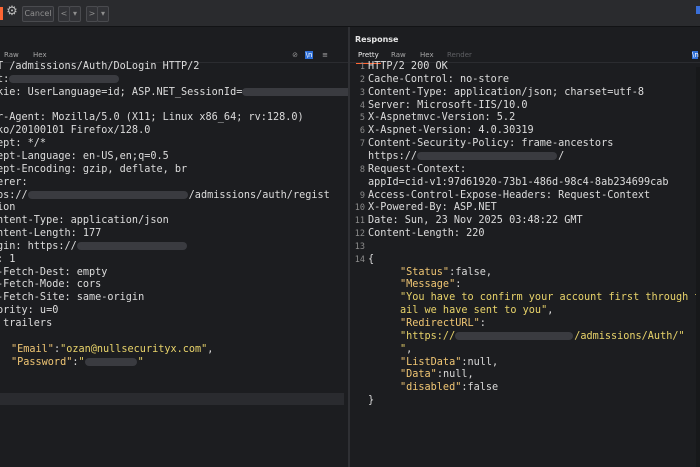 The image size is (700, 467). Describe the element at coordinates (350, 13) in the screenshot. I see `toolbar: ⚙ Cancel < ▾ > ▾` at that location.